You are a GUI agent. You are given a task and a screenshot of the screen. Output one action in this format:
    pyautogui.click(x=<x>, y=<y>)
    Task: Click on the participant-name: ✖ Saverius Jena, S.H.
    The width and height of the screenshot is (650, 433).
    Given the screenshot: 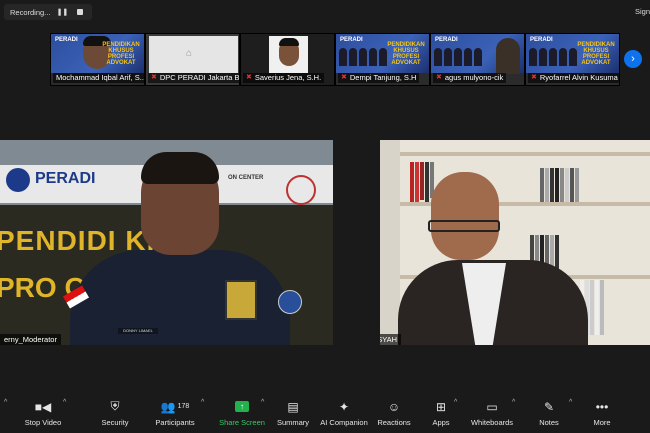 What is the action you would take?
    pyautogui.click(x=284, y=78)
    